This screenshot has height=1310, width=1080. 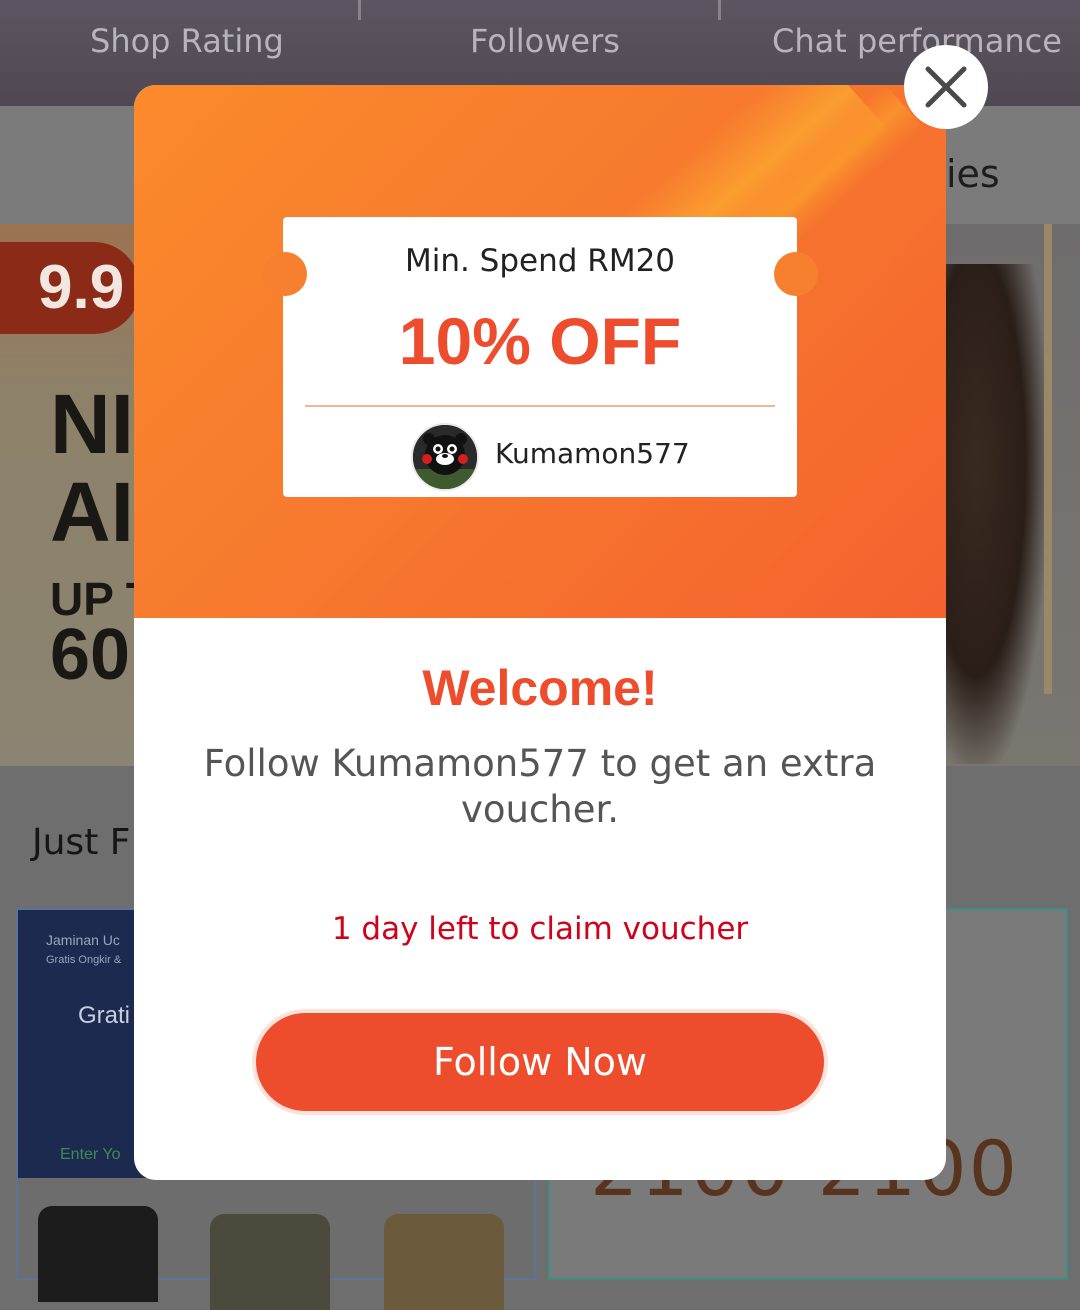 I want to click on kumamon-avatar-icon, so click(x=445, y=457).